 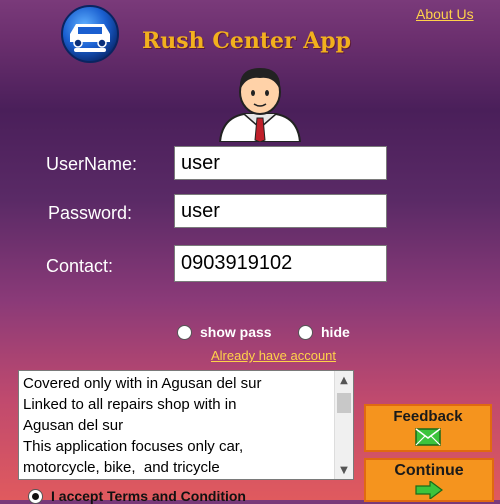 I want to click on already-have-account-link: Already have account, so click(x=273, y=355).